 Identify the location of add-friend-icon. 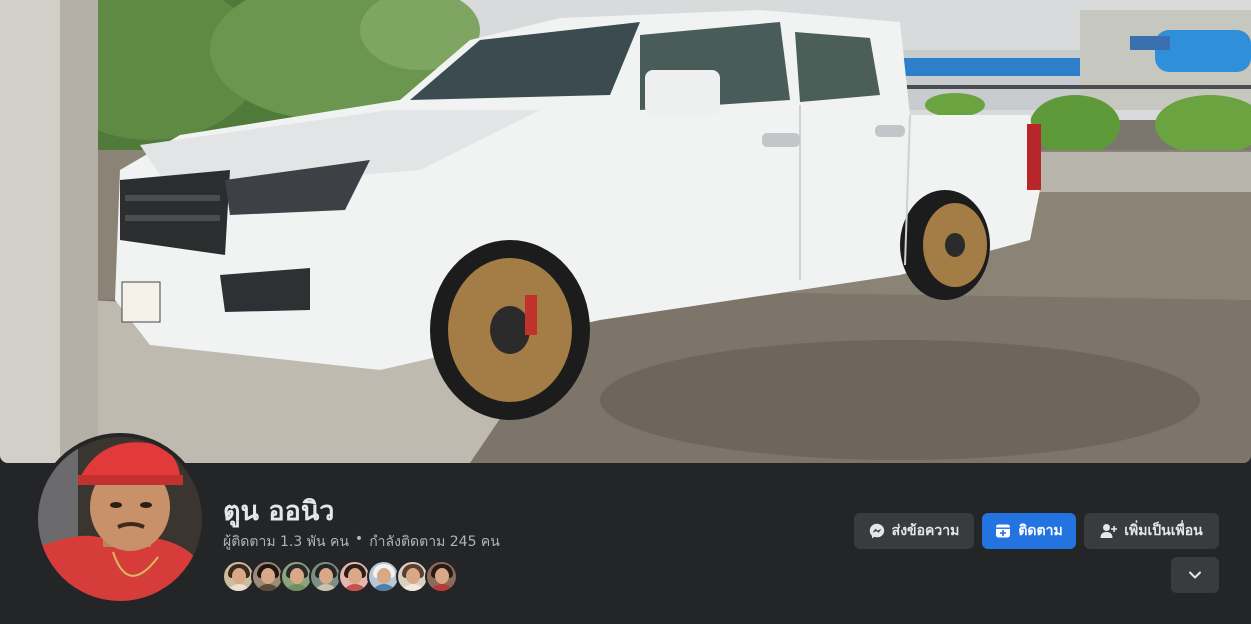
(1109, 531).